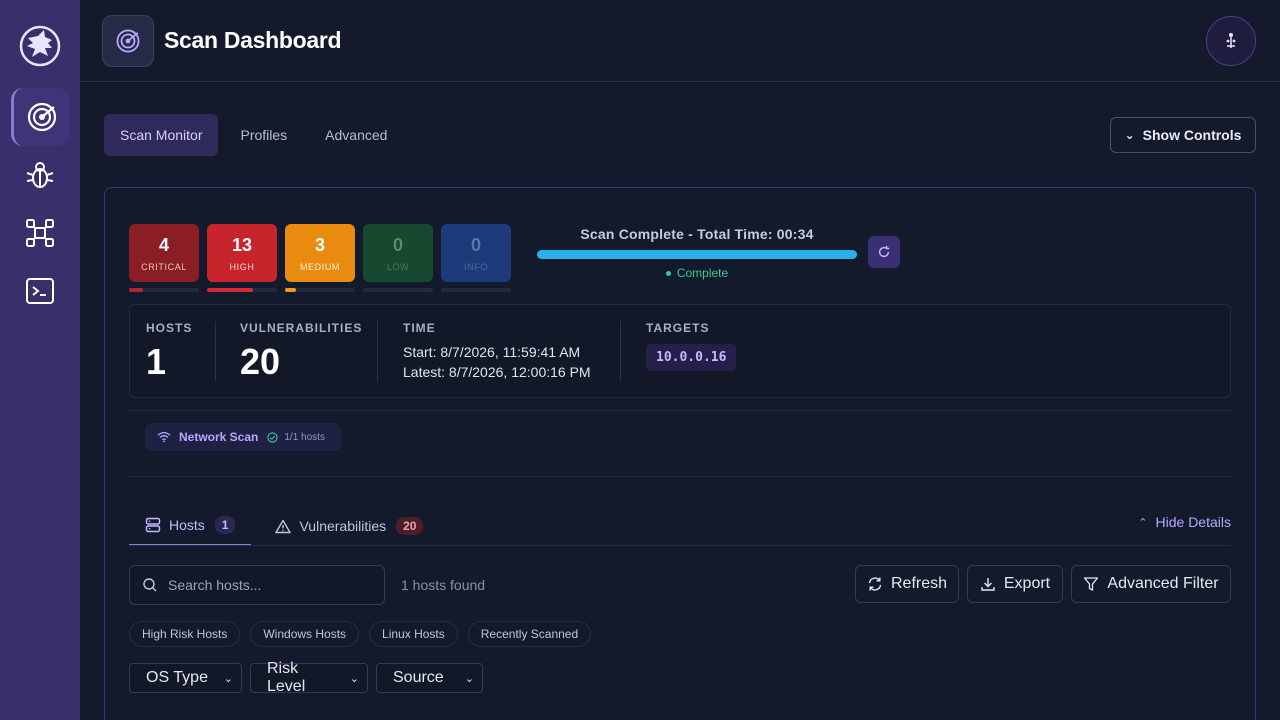 The width and height of the screenshot is (1280, 720). I want to click on header-radar-icon, so click(128, 40).